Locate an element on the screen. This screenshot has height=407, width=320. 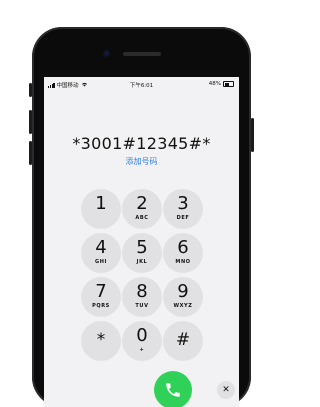
key-letters: ABC is located at coordinates (142, 218).